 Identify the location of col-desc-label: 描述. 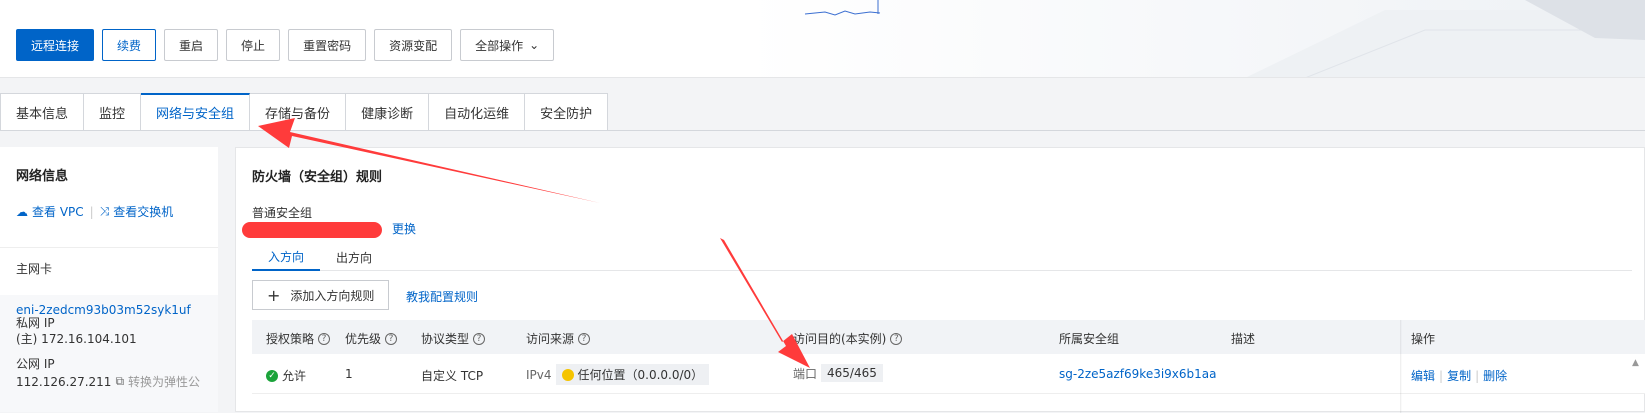
(1243, 339).